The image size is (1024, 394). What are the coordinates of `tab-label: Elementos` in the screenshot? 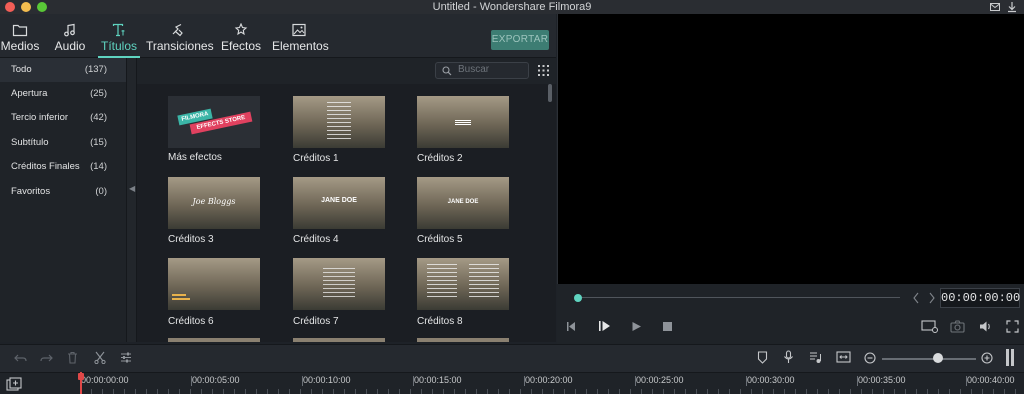 It's located at (300, 46).